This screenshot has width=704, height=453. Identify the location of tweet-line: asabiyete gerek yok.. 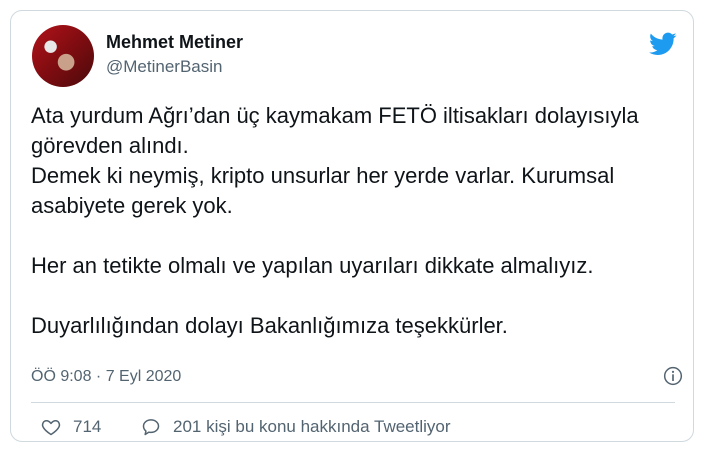
(132, 205).